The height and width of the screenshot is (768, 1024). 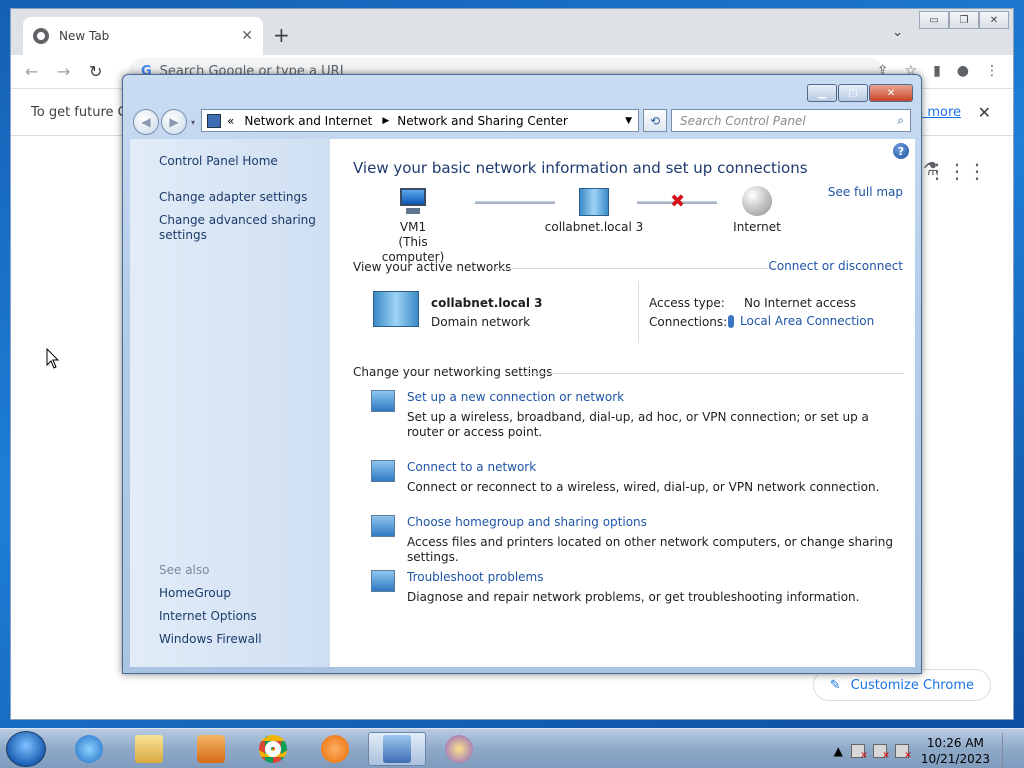 What do you see at coordinates (482, 121) in the screenshot?
I see `breadcrumb-sharing-center: Network and Sharing Center` at bounding box center [482, 121].